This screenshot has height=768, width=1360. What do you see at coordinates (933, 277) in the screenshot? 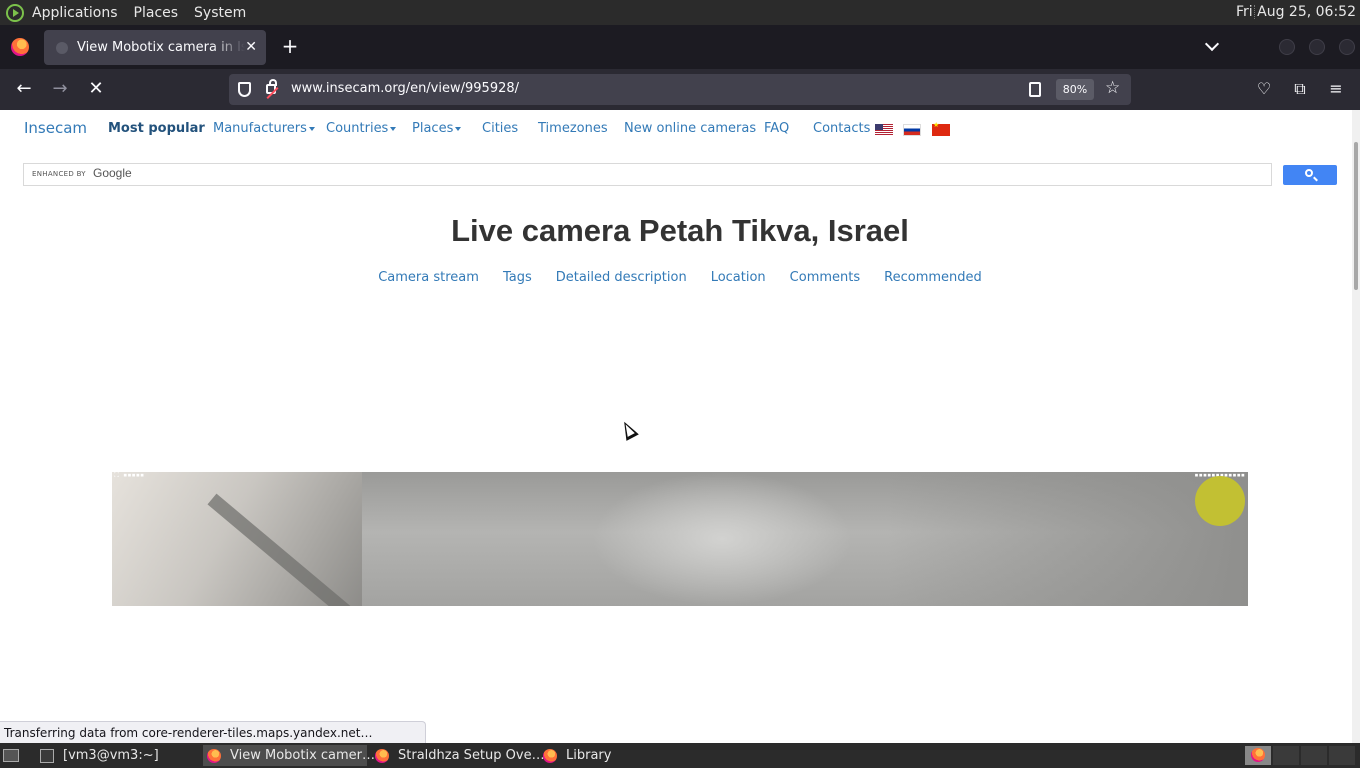
I see `link-recommended: Recommended` at bounding box center [933, 277].